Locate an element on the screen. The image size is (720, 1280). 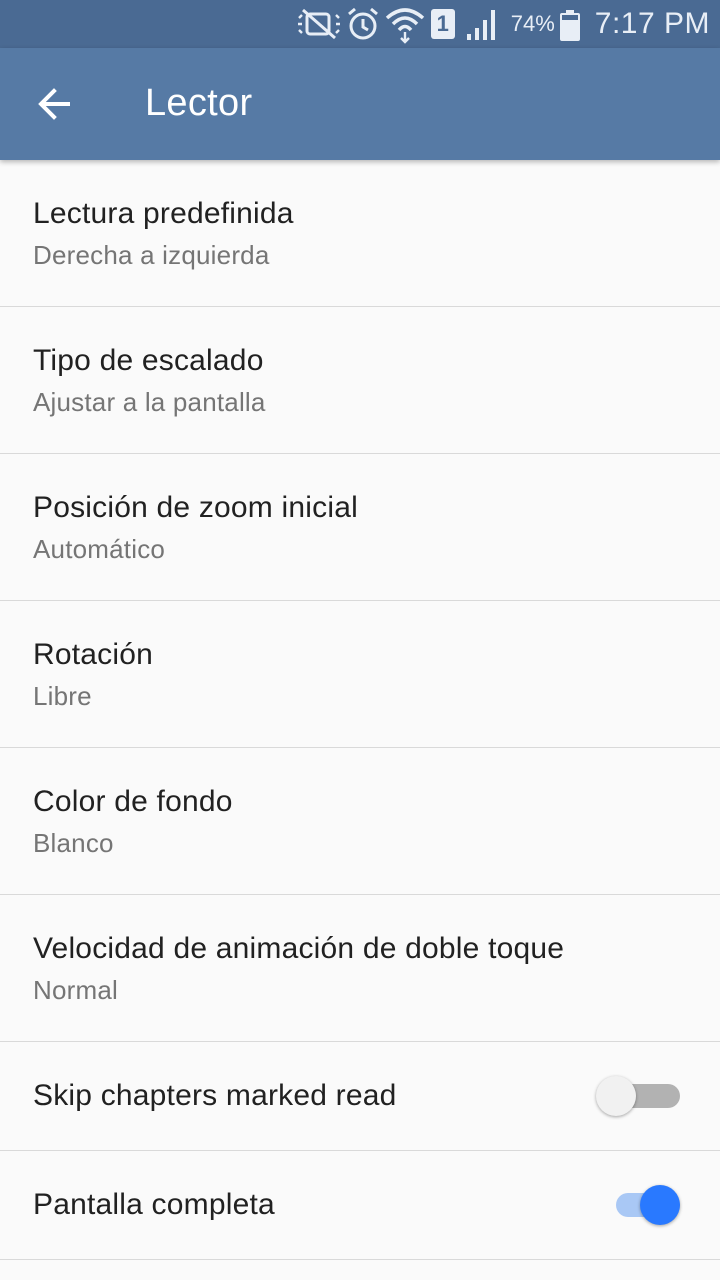
signal-icon is located at coordinates (483, 24).